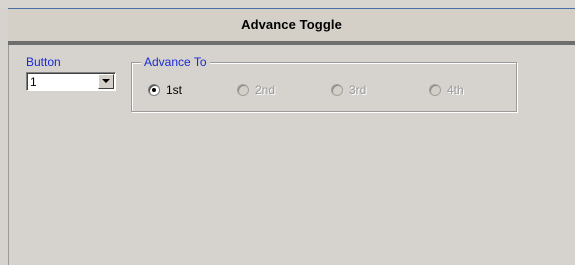 The width and height of the screenshot is (575, 265). Describe the element at coordinates (43, 62) in the screenshot. I see `button-label: Button` at that location.